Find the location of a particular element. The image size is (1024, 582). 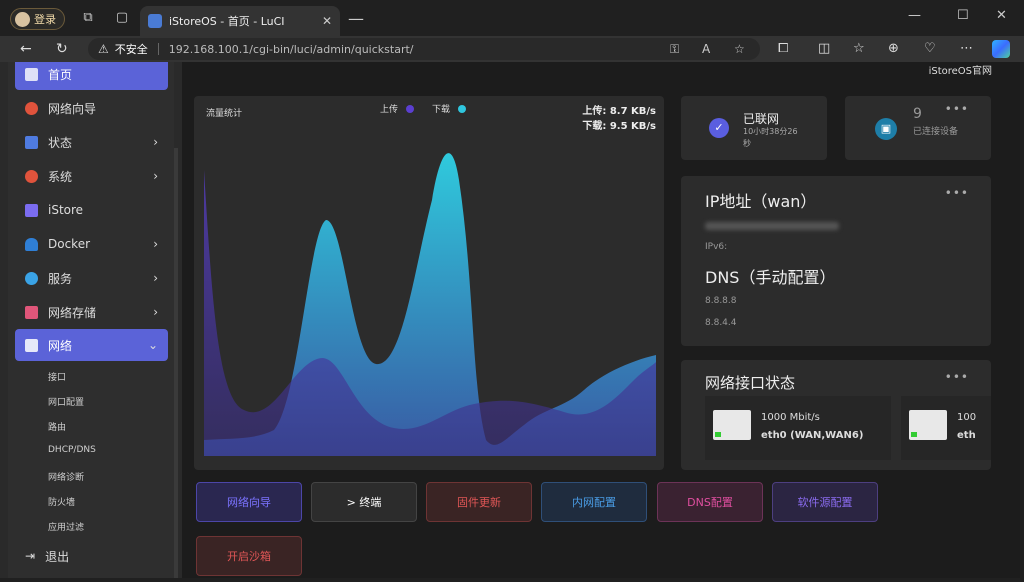

sidebar-subitem-interfaces: 接口 is located at coordinates (57, 376).